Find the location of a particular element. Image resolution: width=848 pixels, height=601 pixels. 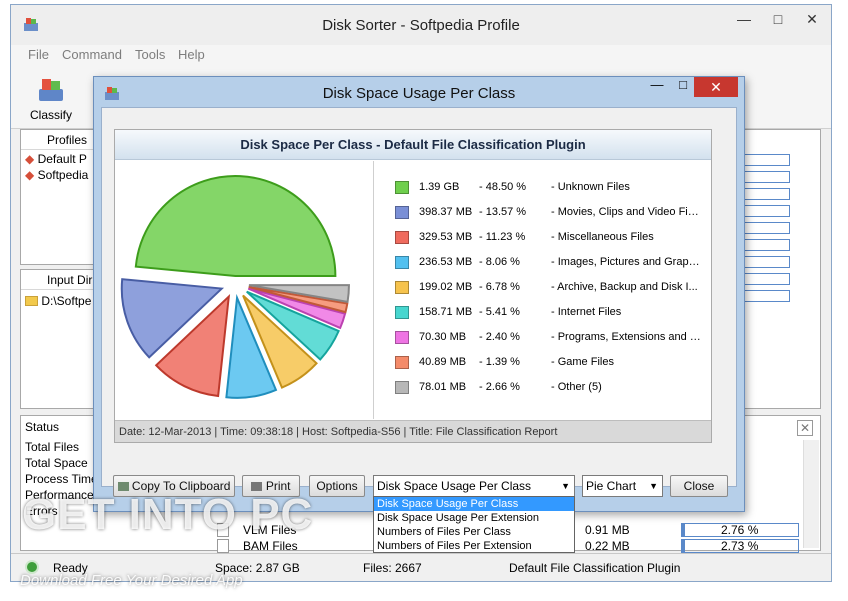

menu-file: File is located at coordinates (38, 54).